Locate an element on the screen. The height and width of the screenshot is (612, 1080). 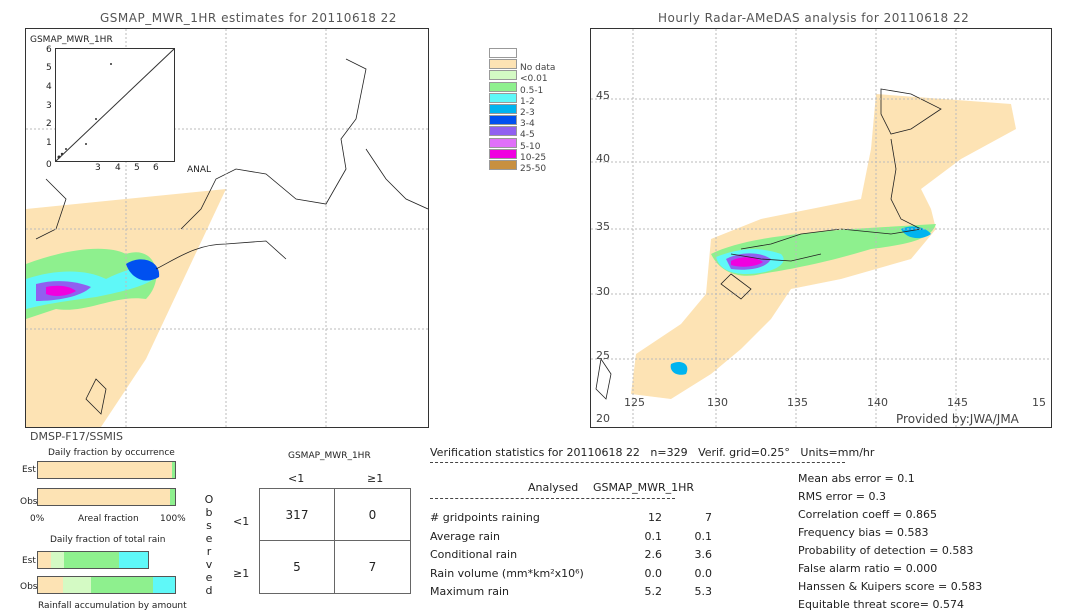
no-rain-fill is located at coordinates (104, 497).